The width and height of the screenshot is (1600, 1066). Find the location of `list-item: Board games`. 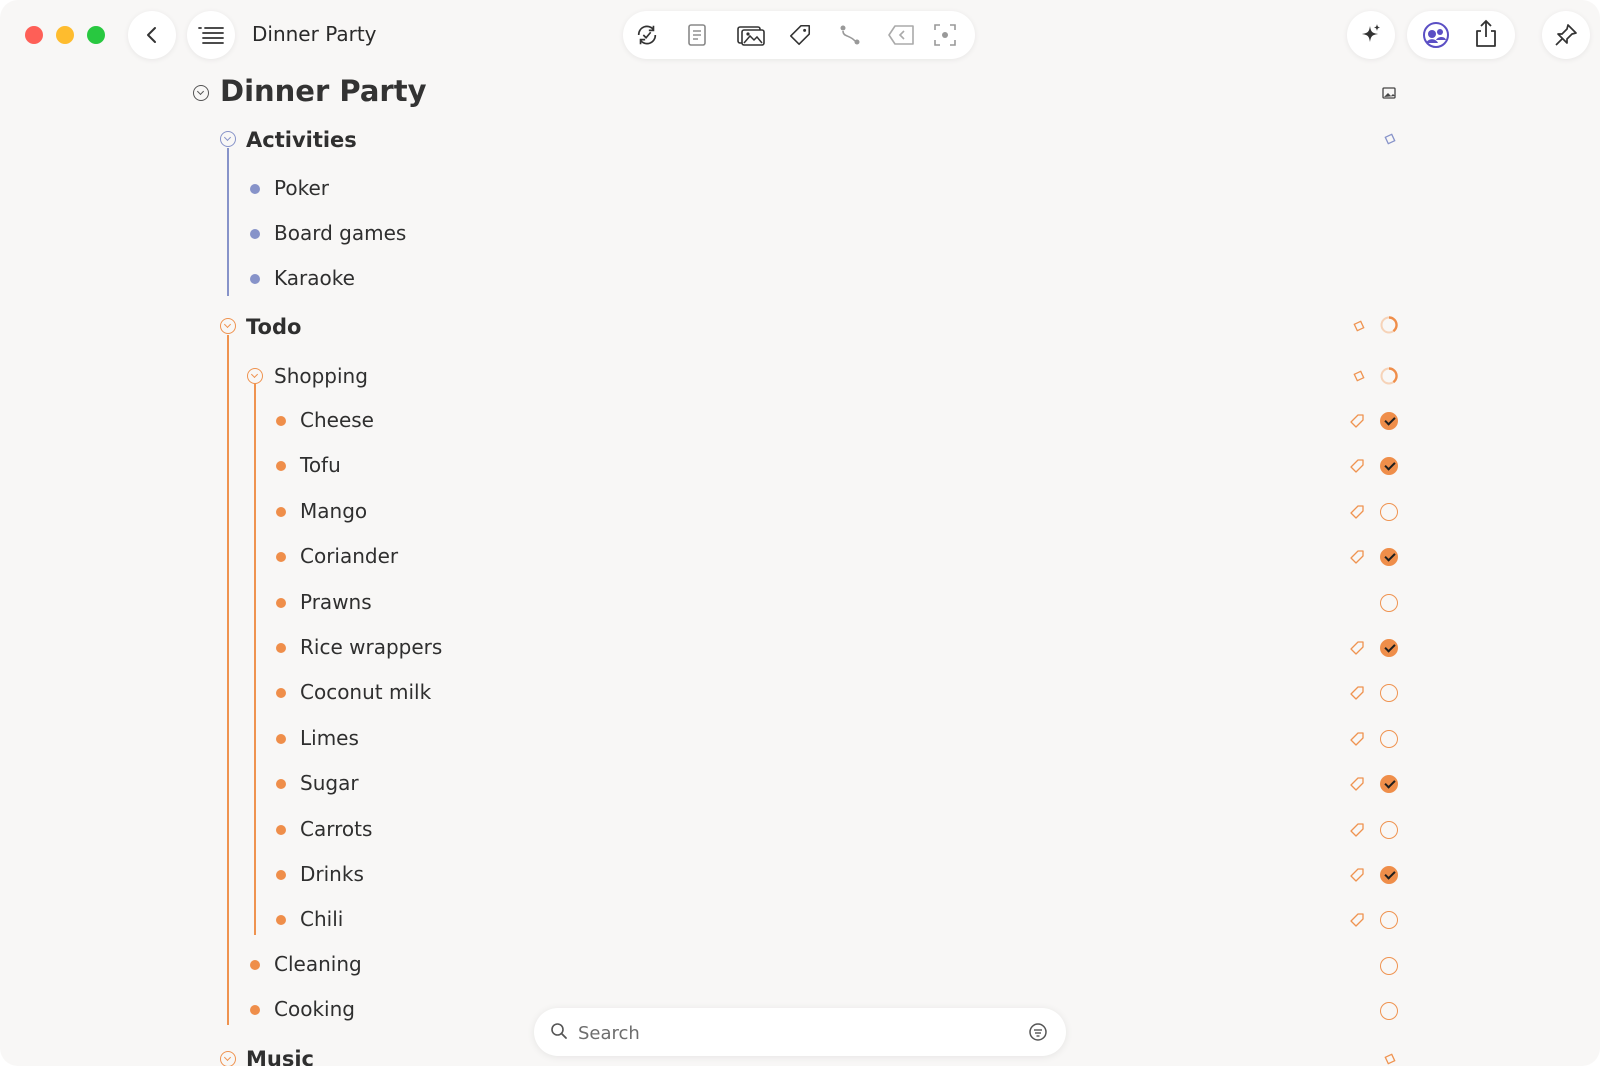

list-item: Board games is located at coordinates (340, 233).